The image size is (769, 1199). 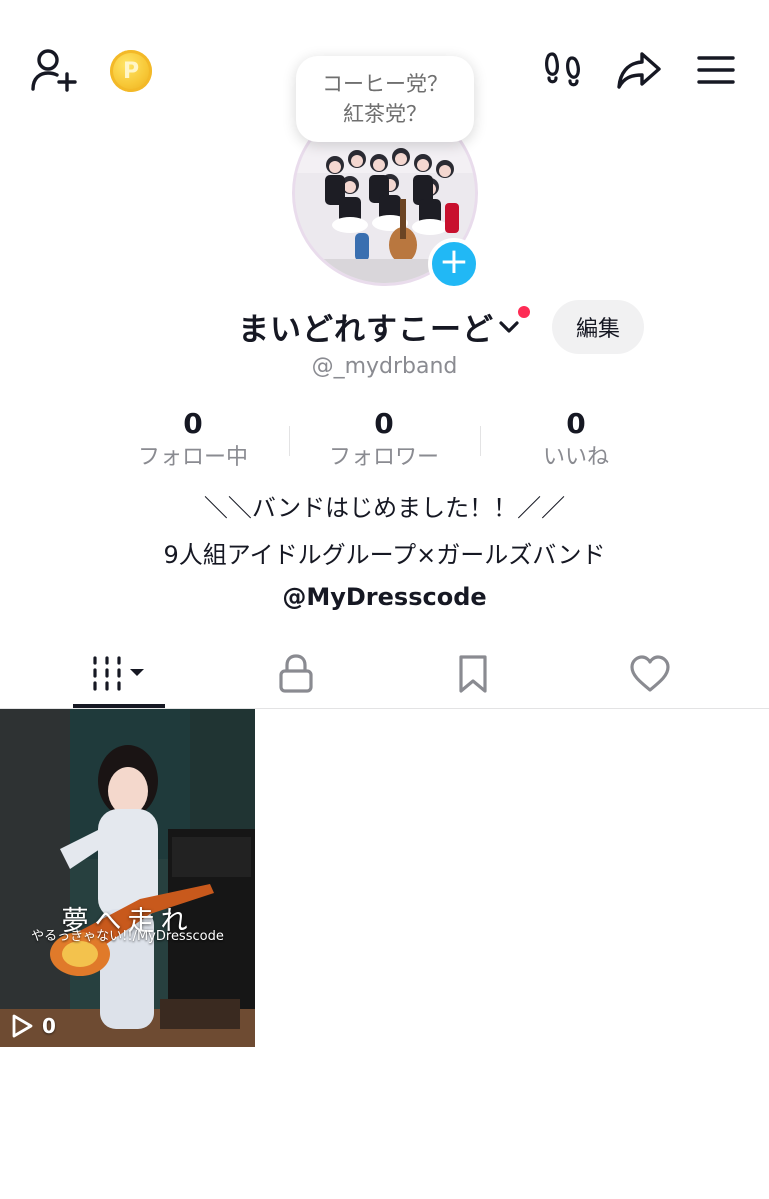 I want to click on hamburger-menu-icon, so click(x=716, y=70).